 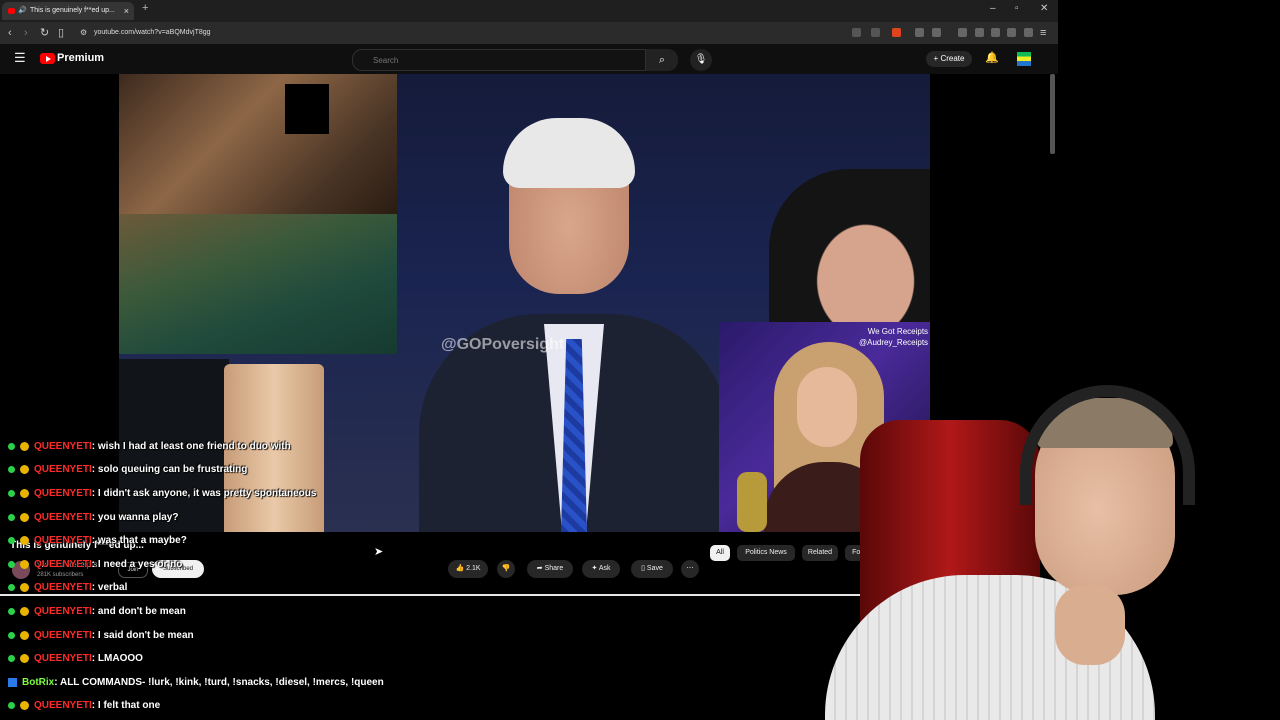 I want to click on mouse-cursor-icon: ➤, so click(x=379, y=552).